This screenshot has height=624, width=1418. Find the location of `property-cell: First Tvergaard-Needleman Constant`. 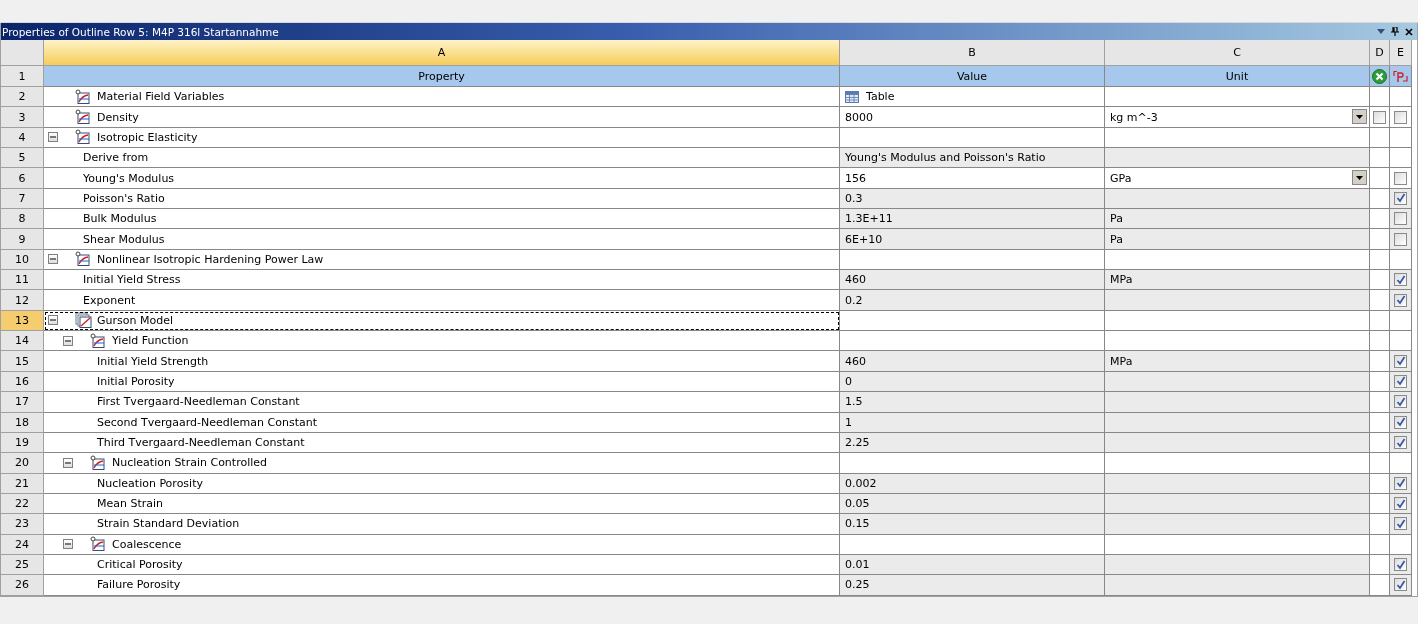

property-cell: First Tvergaard-Needleman Constant is located at coordinates (442, 402).